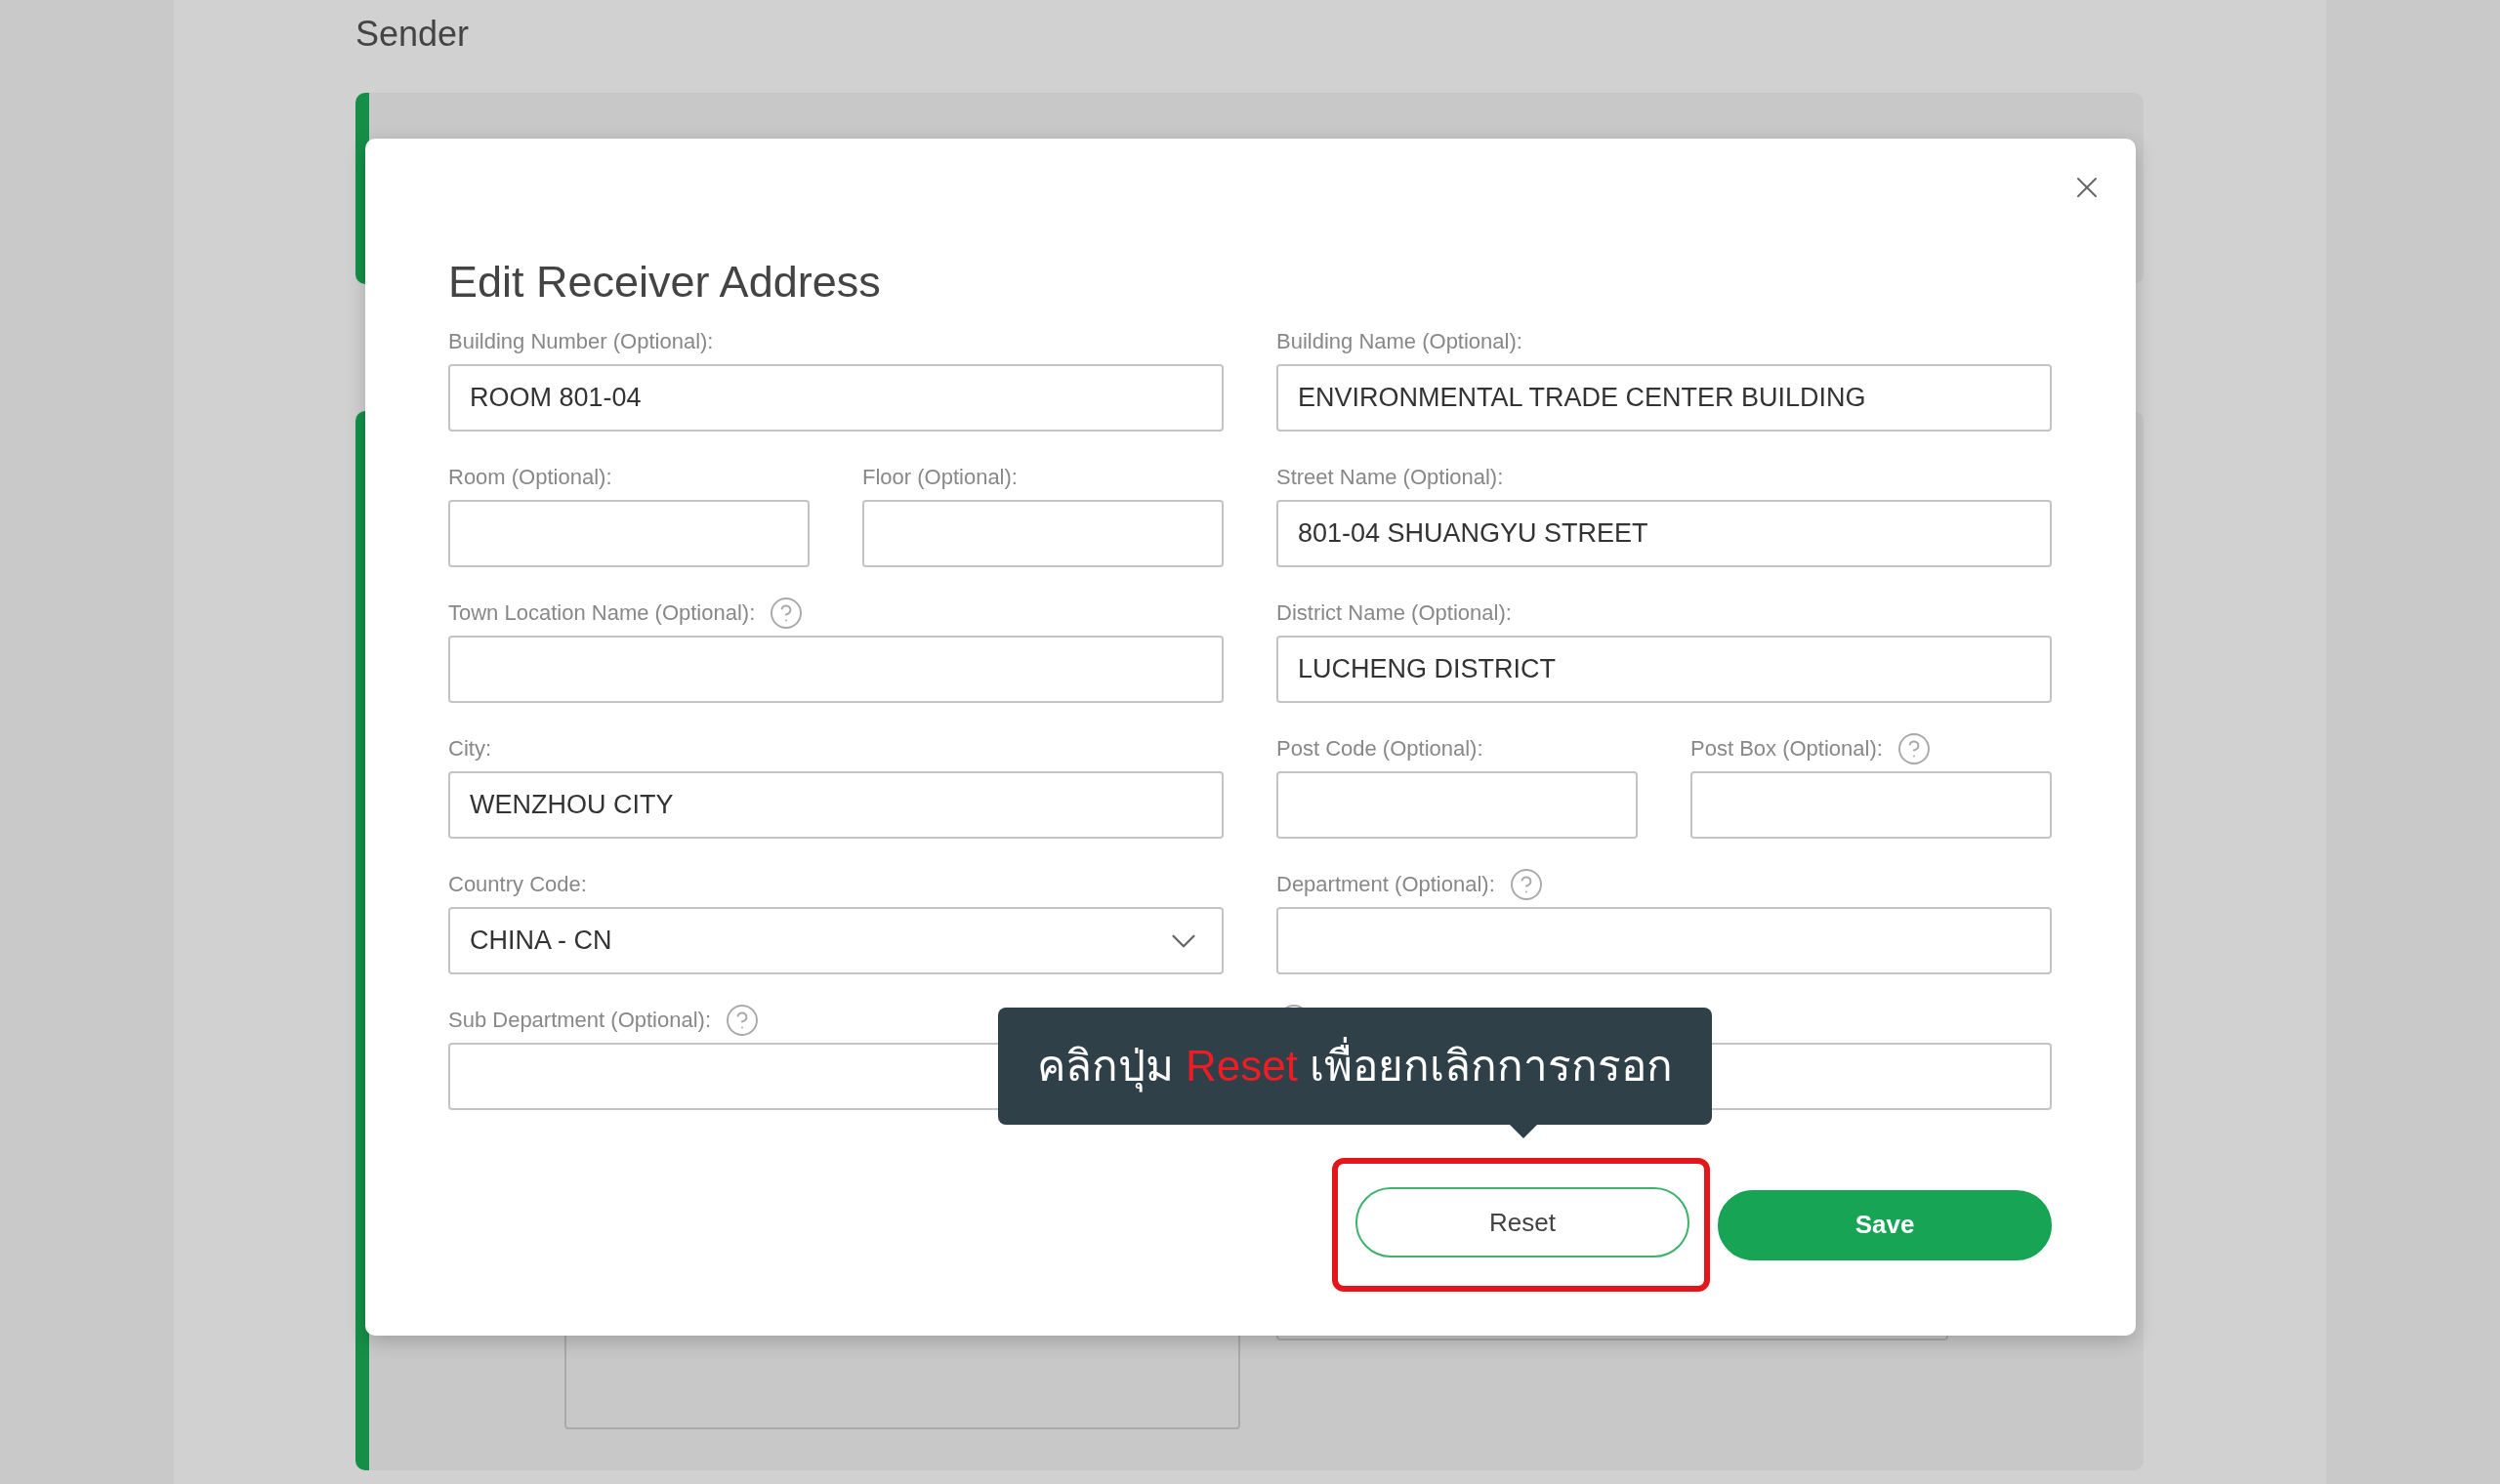  Describe the element at coordinates (1786, 749) in the screenshot. I see `field-label: Post Box (Optional):` at that location.